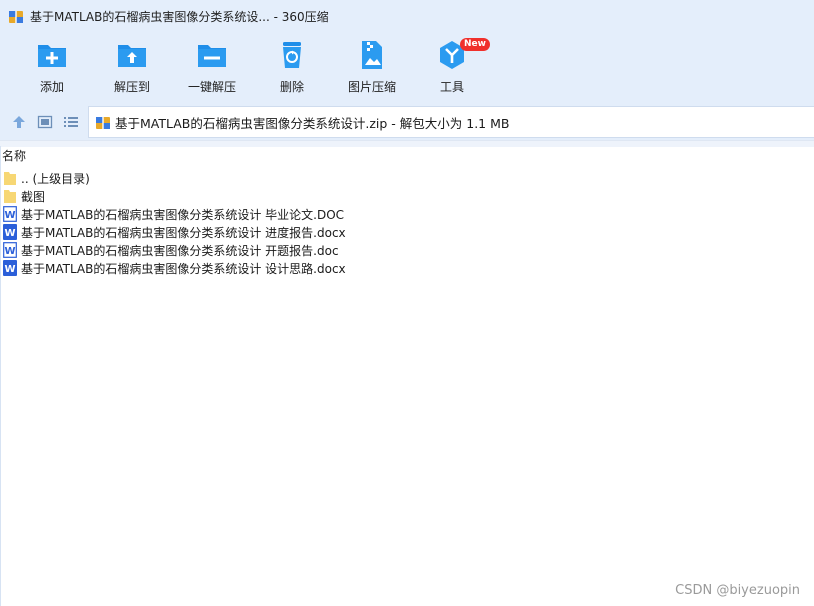 Image resolution: width=814 pixels, height=606 pixels. Describe the element at coordinates (407, 16) in the screenshot. I see `title-bar: 基于MATLAB的石榴病虫害图像分类系统设... - 360压缩` at that location.